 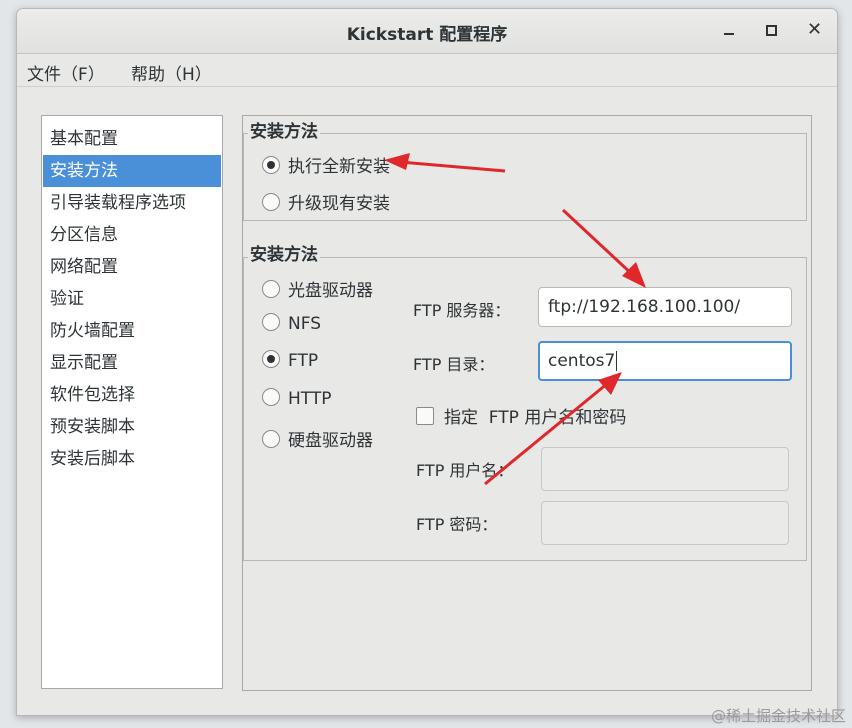 What do you see at coordinates (339, 167) in the screenshot?
I see `radio-label: 执行全新安装` at bounding box center [339, 167].